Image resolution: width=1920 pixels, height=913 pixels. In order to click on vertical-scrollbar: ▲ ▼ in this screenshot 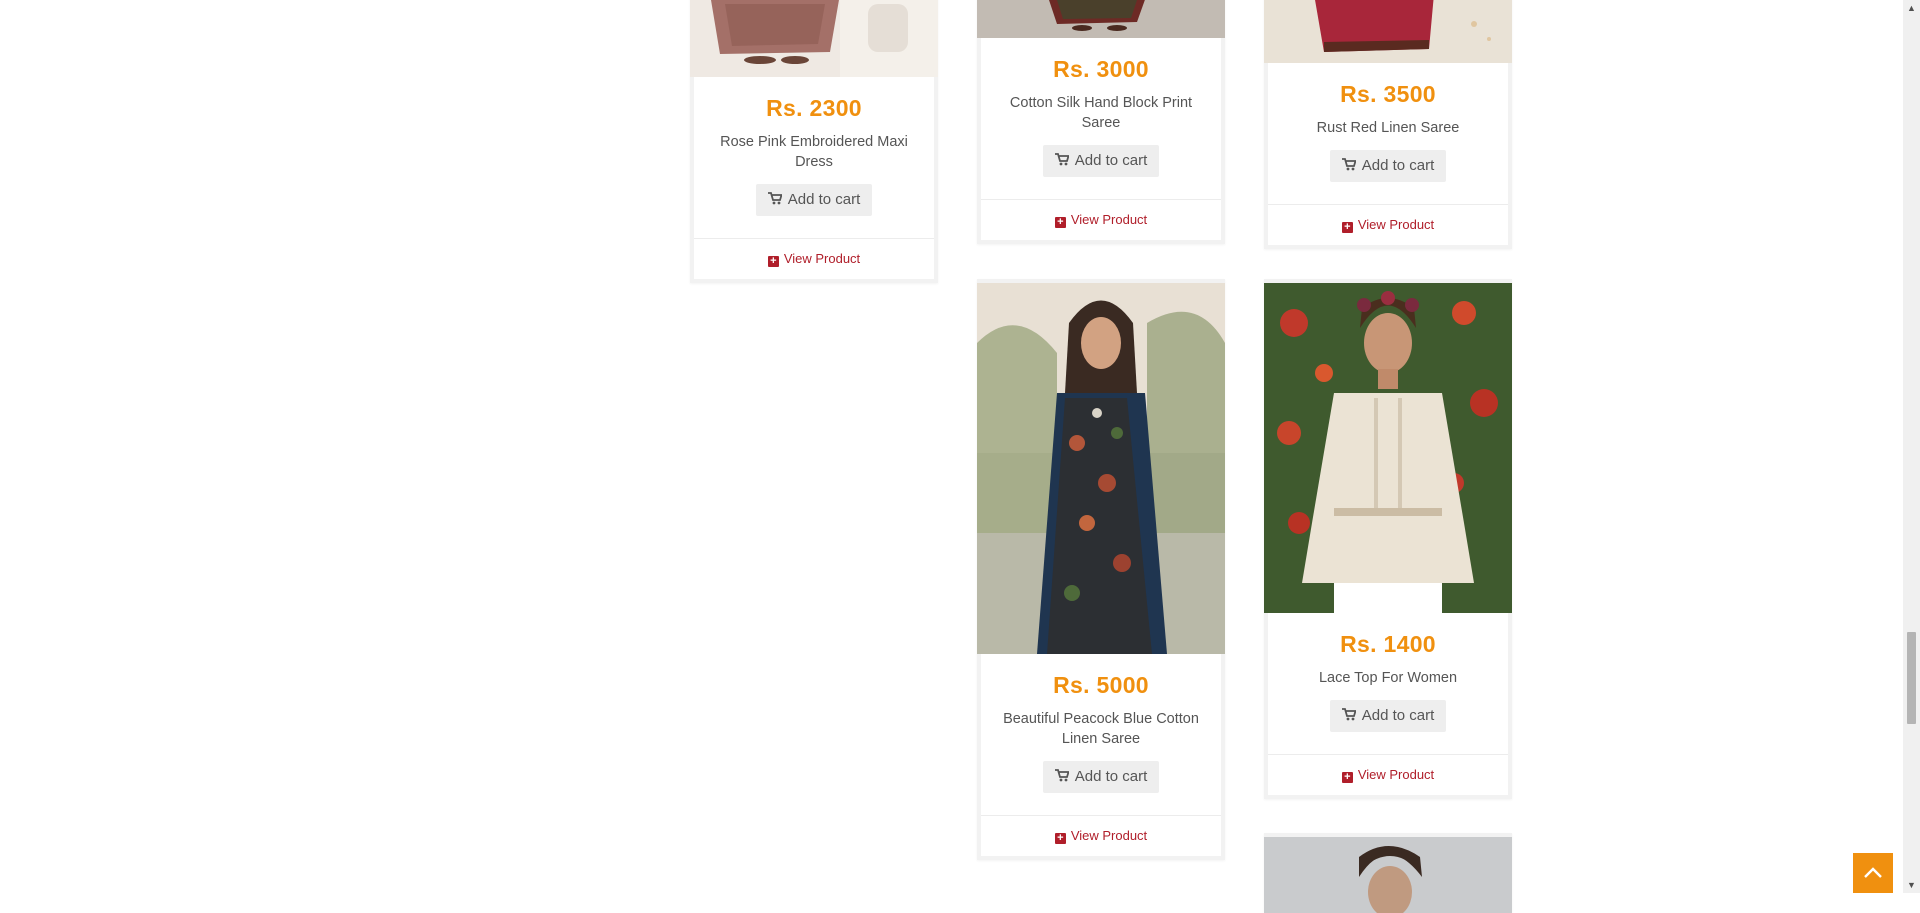, I will do `click(1911, 446)`.